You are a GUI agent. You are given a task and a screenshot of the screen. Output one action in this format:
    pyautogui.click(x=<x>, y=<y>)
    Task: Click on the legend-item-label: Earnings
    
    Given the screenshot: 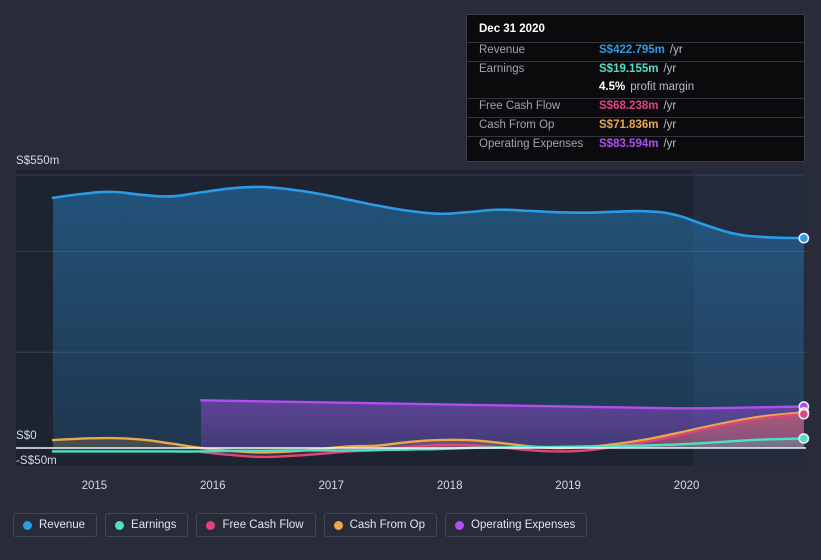 What is the action you would take?
    pyautogui.click(x=154, y=525)
    